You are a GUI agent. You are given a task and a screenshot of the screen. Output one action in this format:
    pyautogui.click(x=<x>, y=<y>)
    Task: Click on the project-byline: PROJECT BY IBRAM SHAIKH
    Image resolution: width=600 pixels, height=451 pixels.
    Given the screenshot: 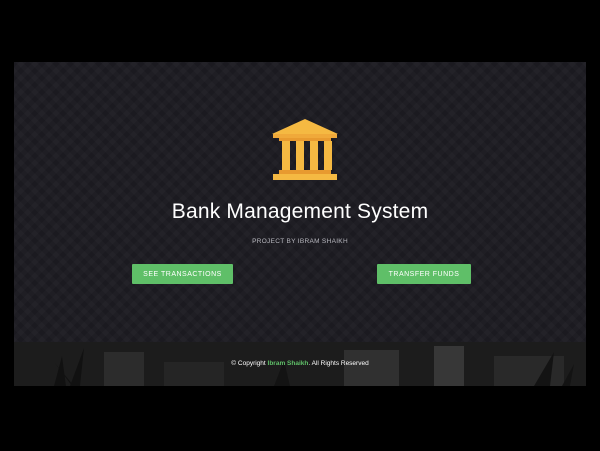 What is the action you would take?
    pyautogui.click(x=300, y=241)
    